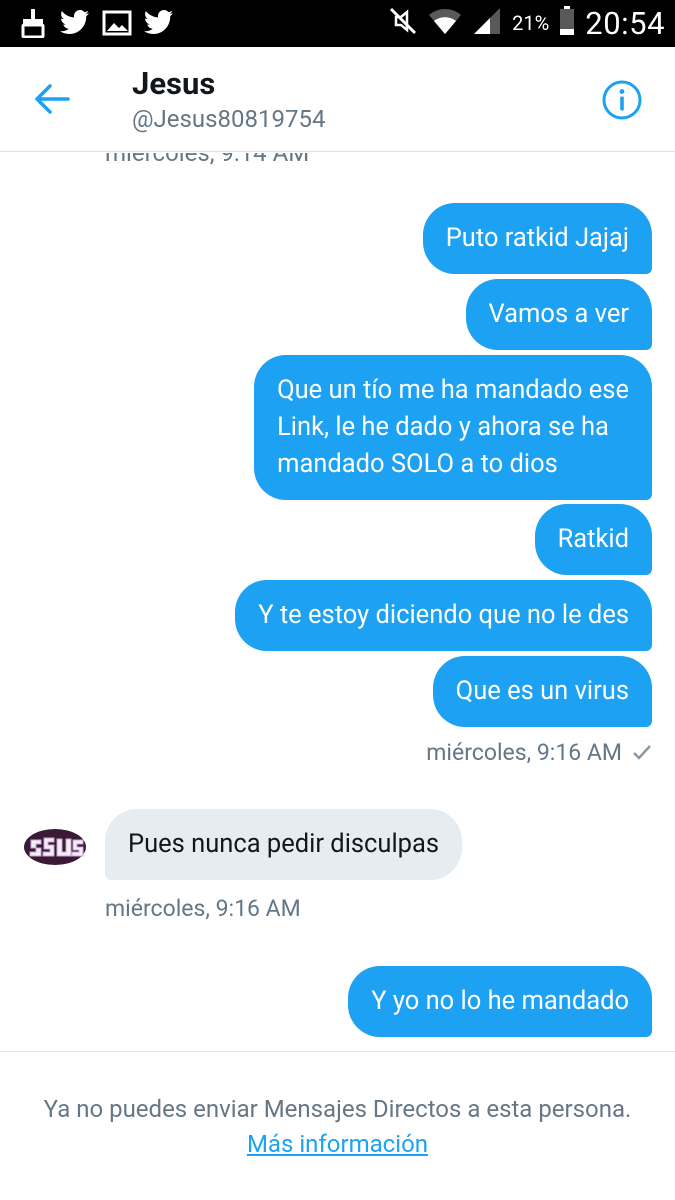  Describe the element at coordinates (558, 314) in the screenshot. I see `outgoing-message: Vamos a ver` at that location.